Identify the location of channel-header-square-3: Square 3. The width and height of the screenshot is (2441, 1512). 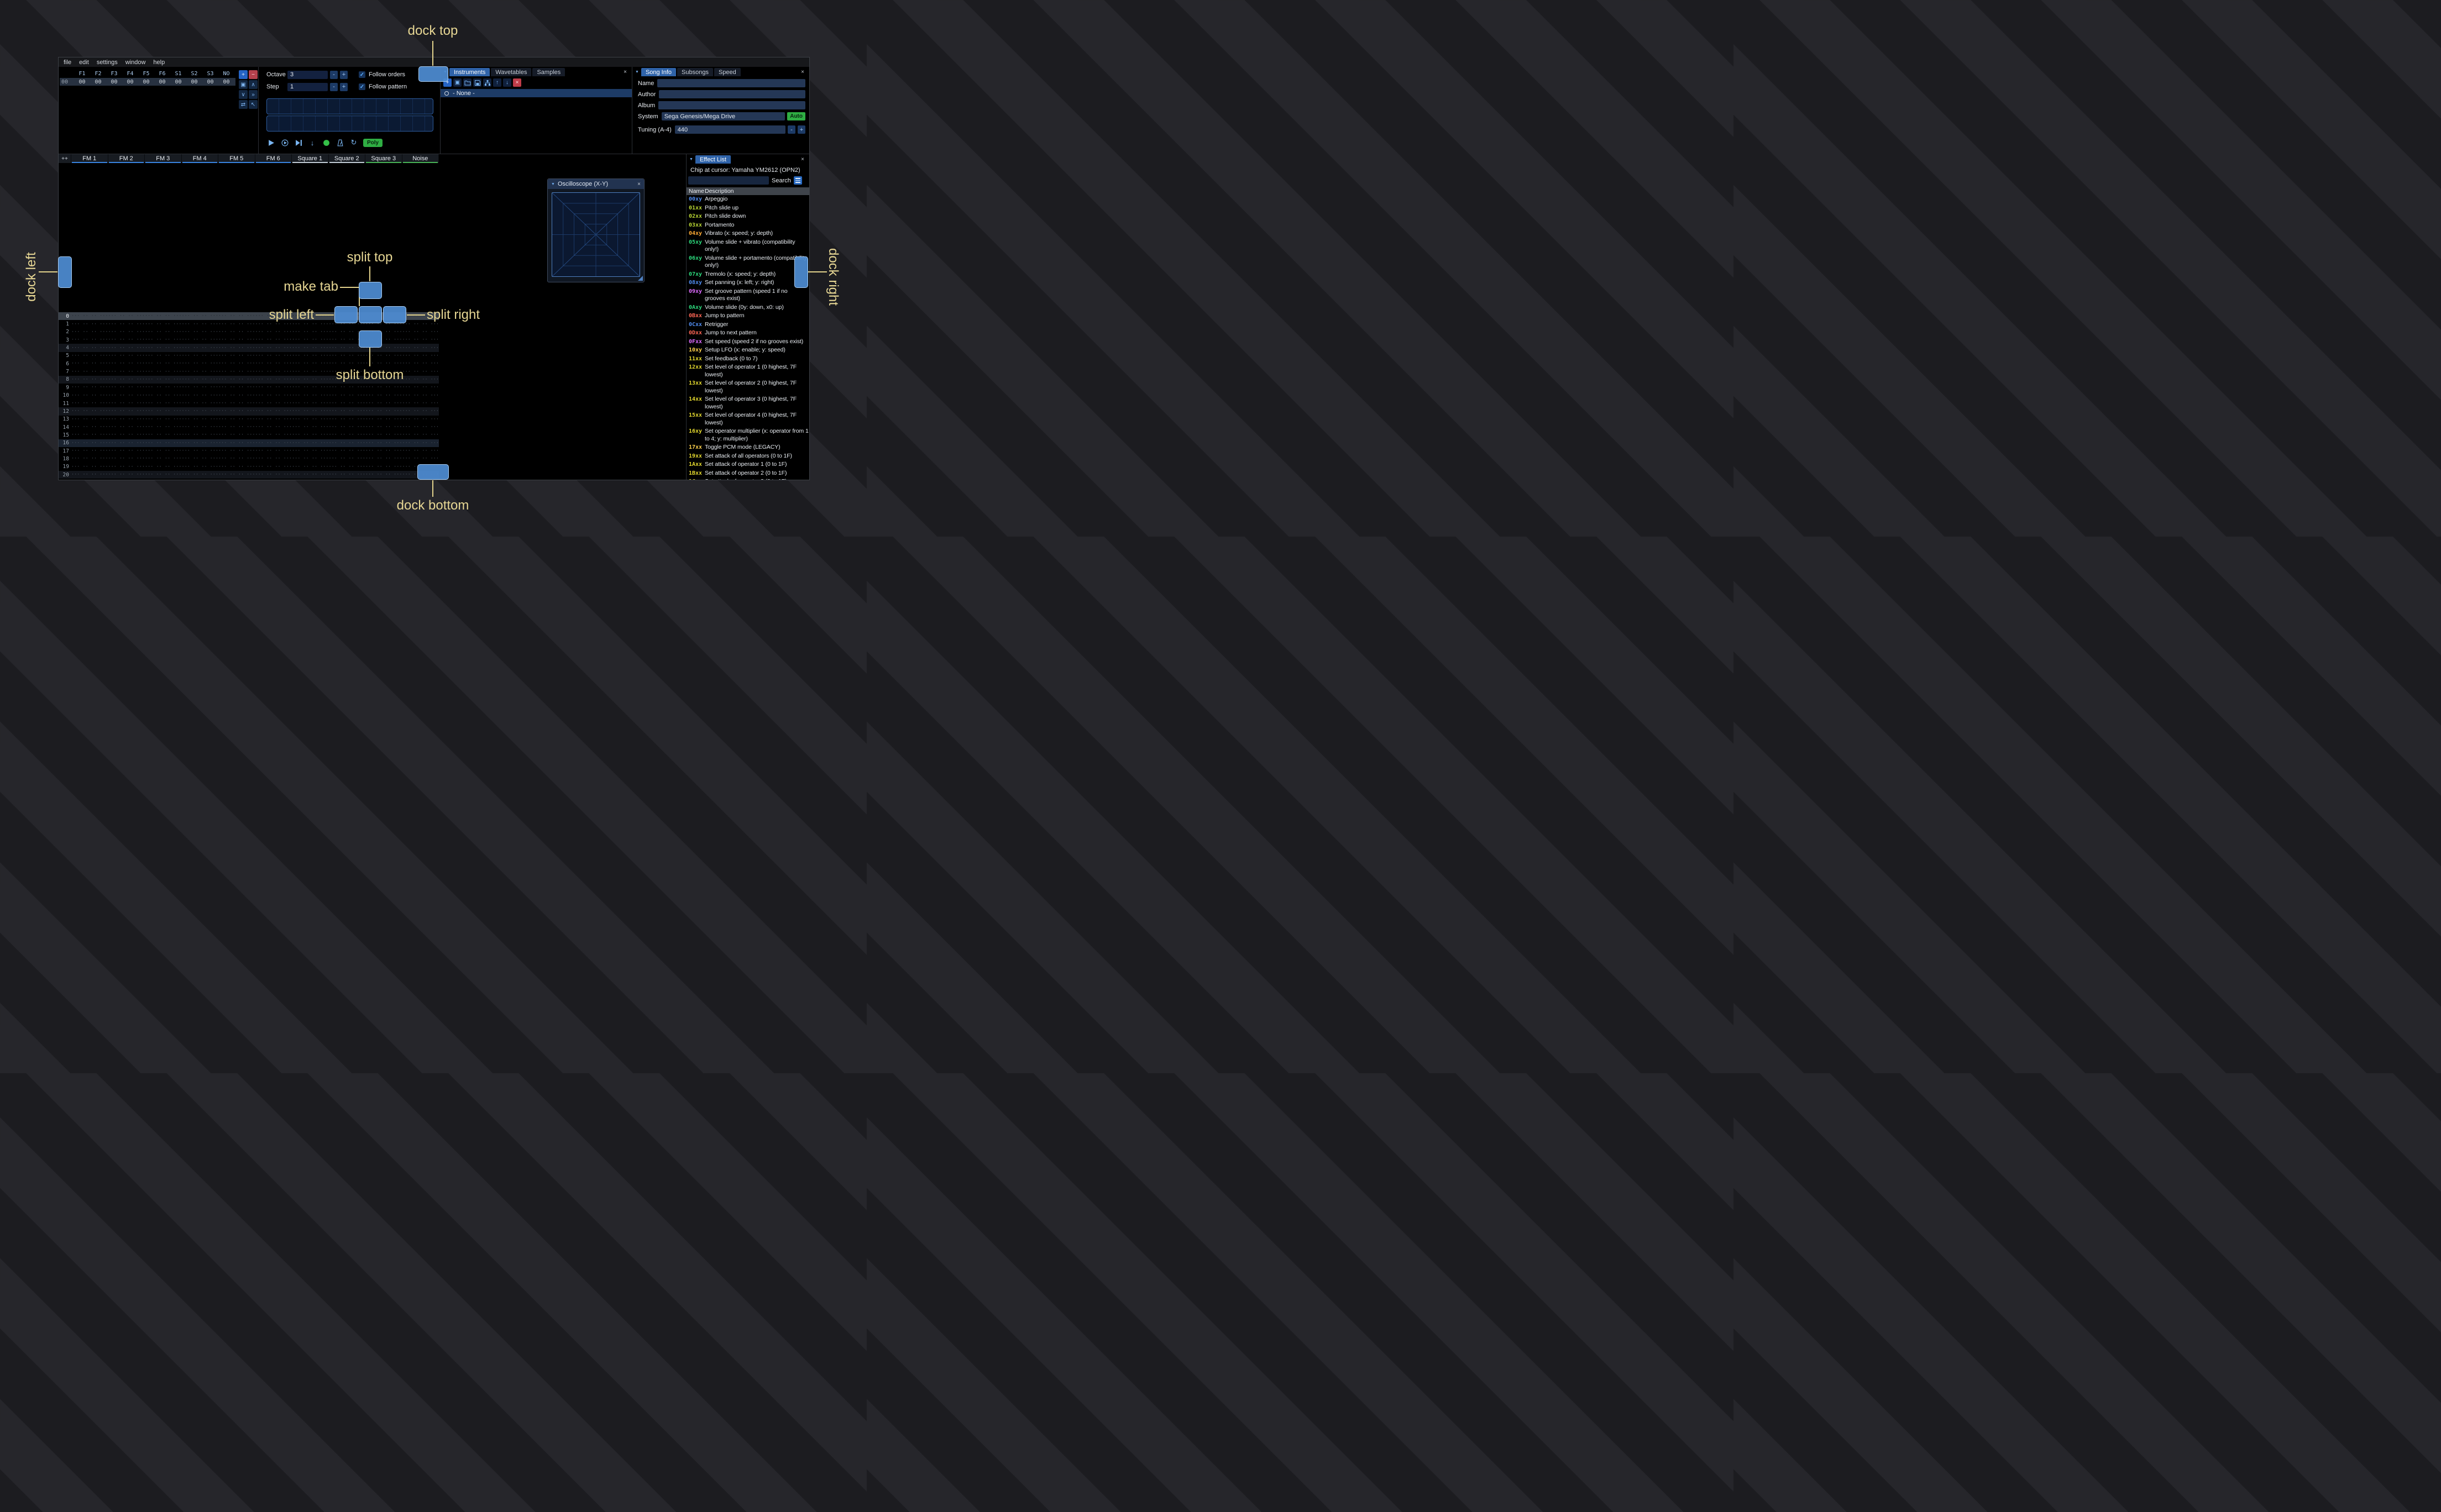
(383, 158).